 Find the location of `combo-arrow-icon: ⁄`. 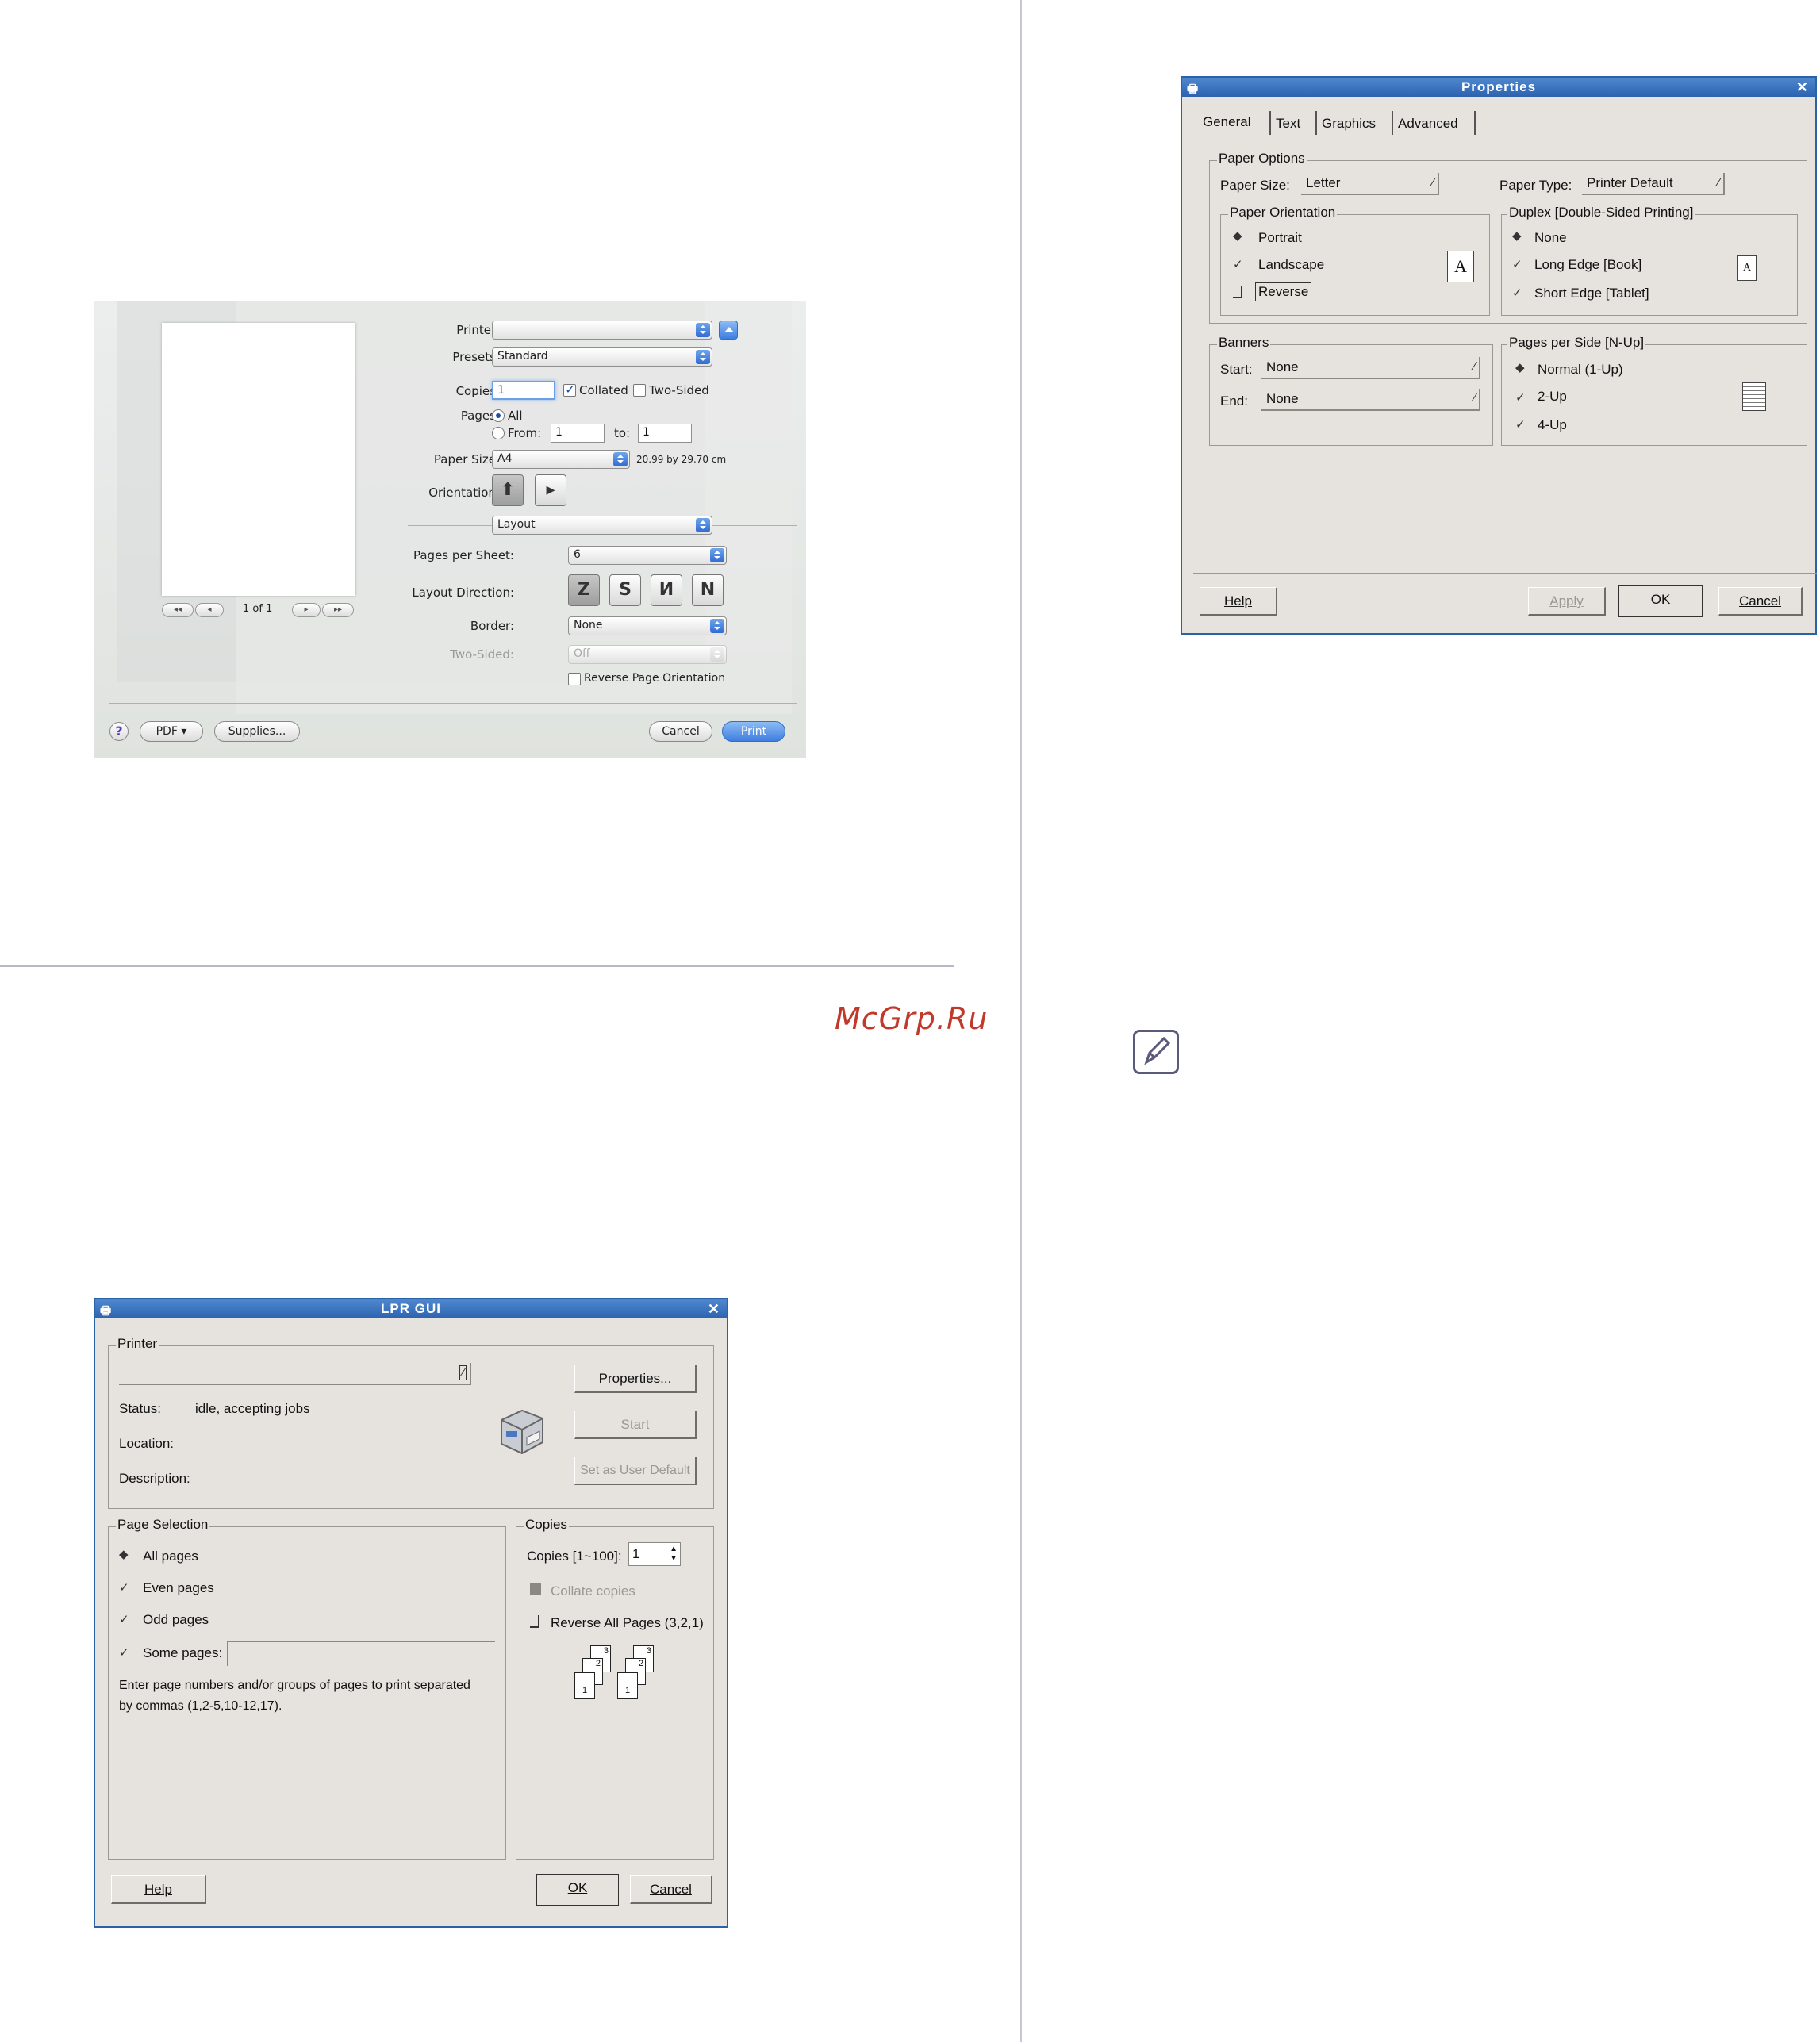

combo-arrow-icon: ⁄ is located at coordinates (463, 1372).